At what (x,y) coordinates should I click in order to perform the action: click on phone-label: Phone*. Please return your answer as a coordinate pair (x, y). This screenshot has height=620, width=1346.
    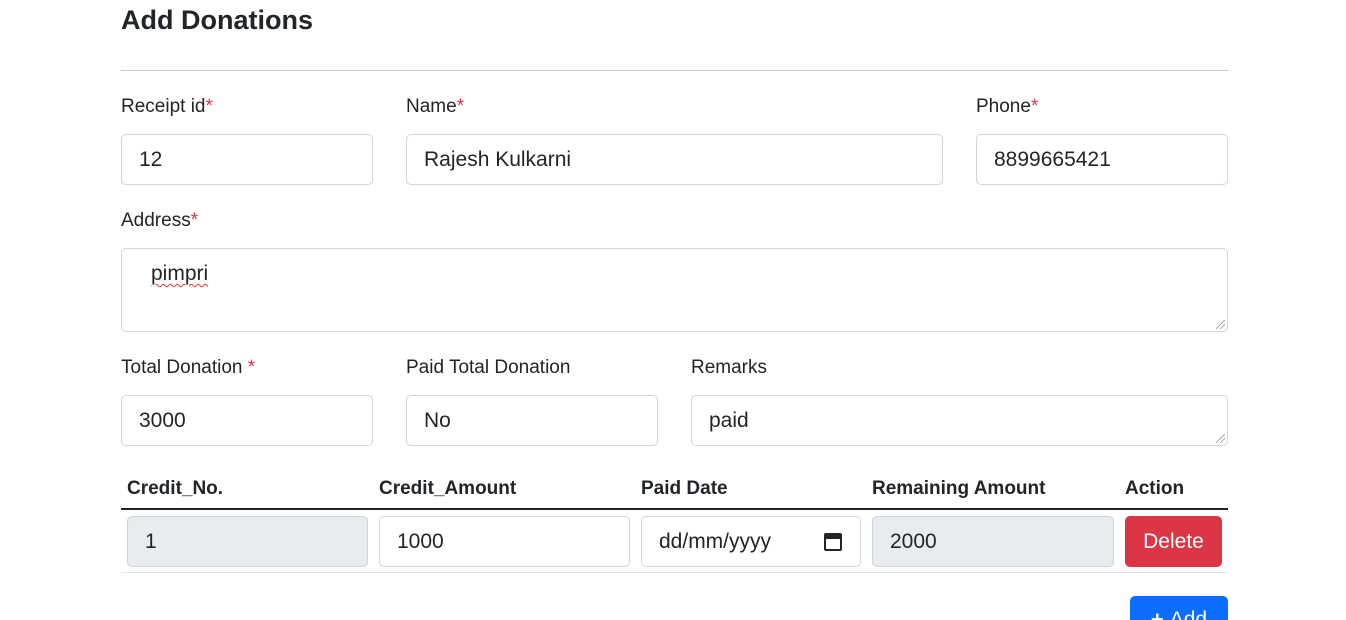
    Looking at the image, I should click on (1007, 107).